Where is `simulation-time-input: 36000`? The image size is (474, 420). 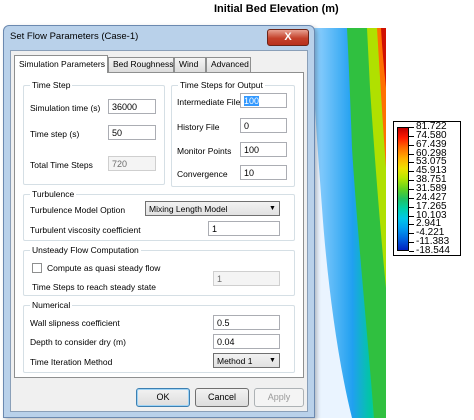 simulation-time-input: 36000 is located at coordinates (132, 106).